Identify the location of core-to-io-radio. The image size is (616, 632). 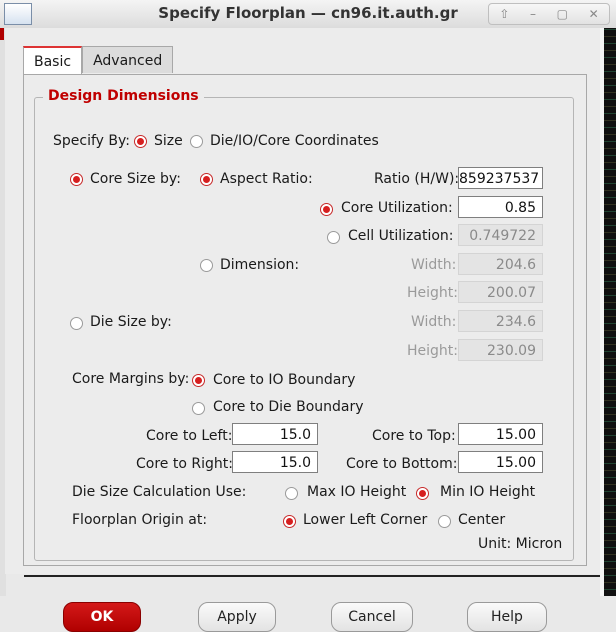
(198, 380).